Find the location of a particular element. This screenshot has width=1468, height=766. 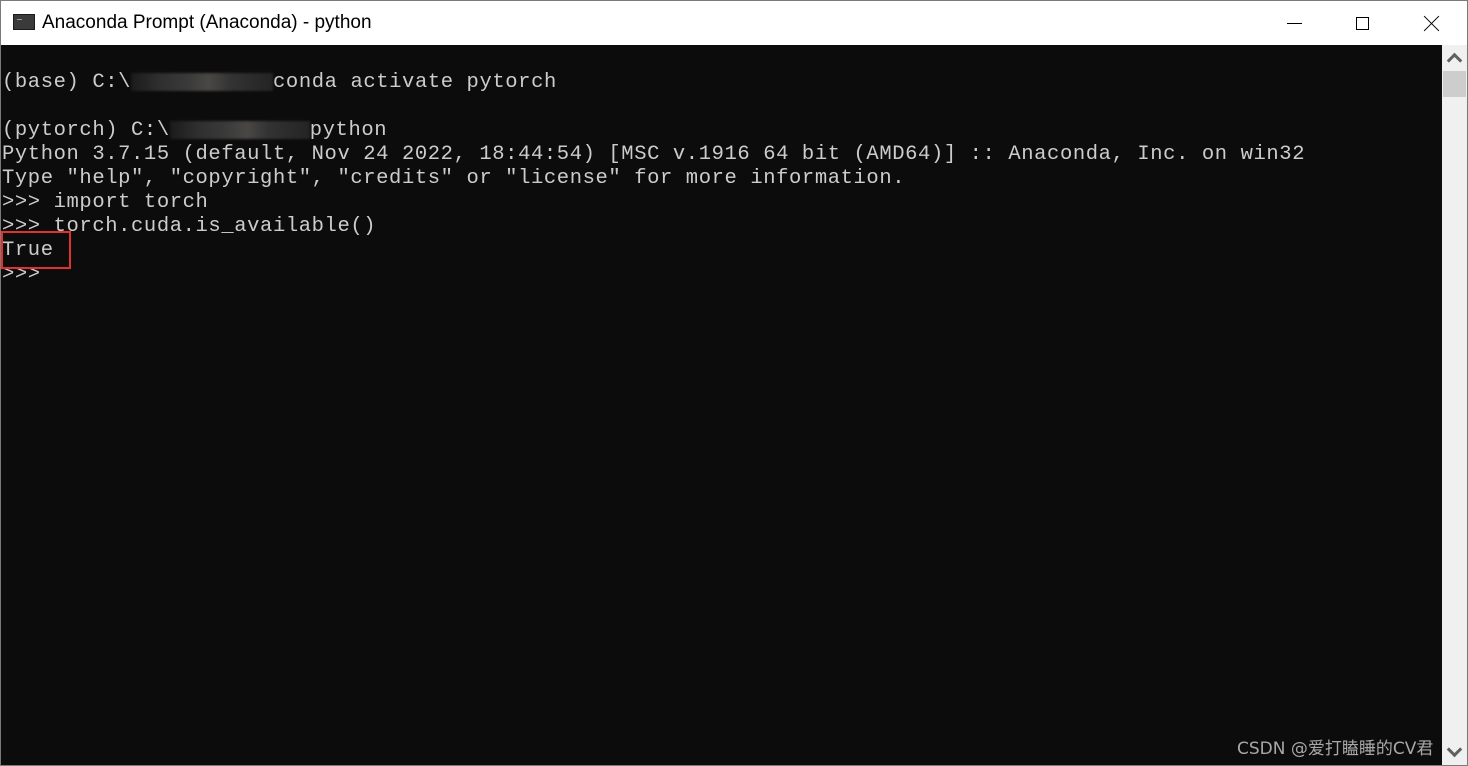

console-line: >>> import torch is located at coordinates (105, 202).